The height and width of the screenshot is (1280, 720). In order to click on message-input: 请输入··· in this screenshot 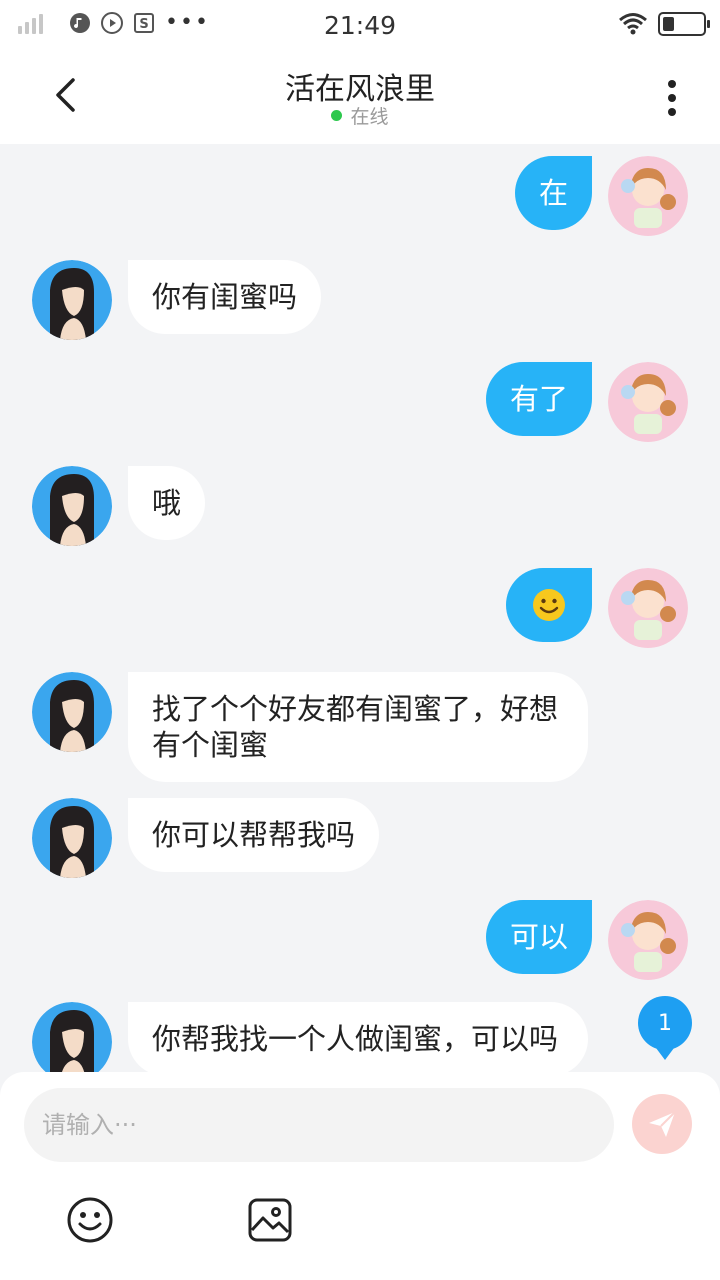, I will do `click(319, 1125)`.